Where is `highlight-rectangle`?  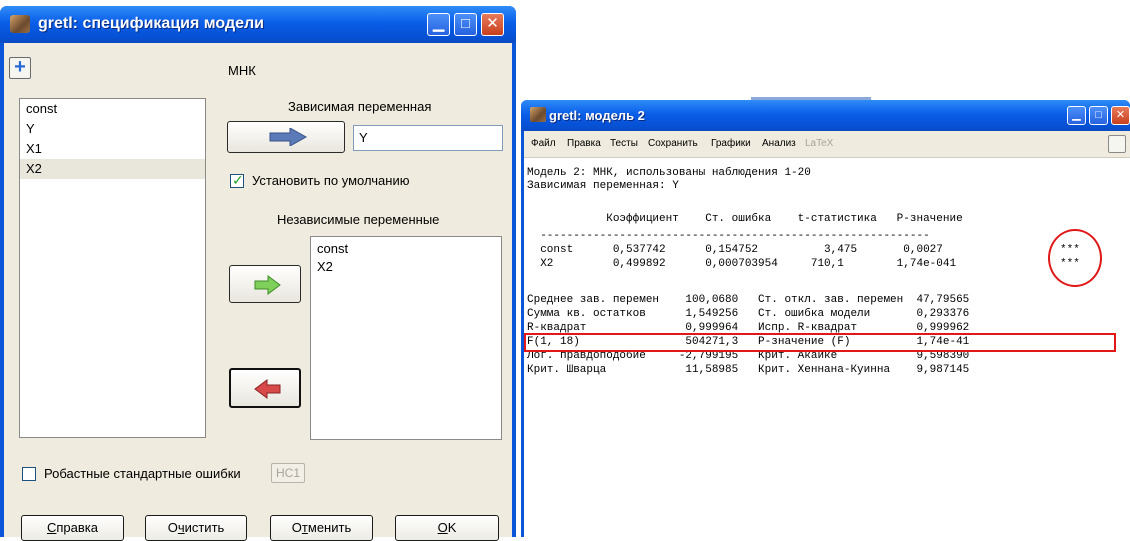 highlight-rectangle is located at coordinates (820, 342).